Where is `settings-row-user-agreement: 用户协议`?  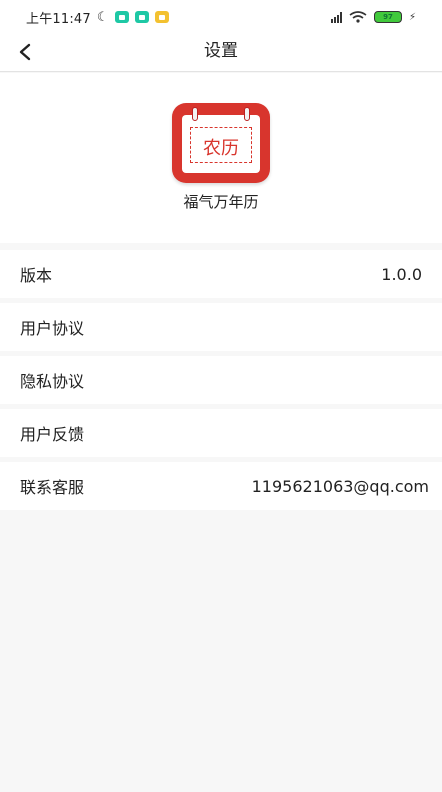 settings-row-user-agreement: 用户协议 is located at coordinates (221, 327).